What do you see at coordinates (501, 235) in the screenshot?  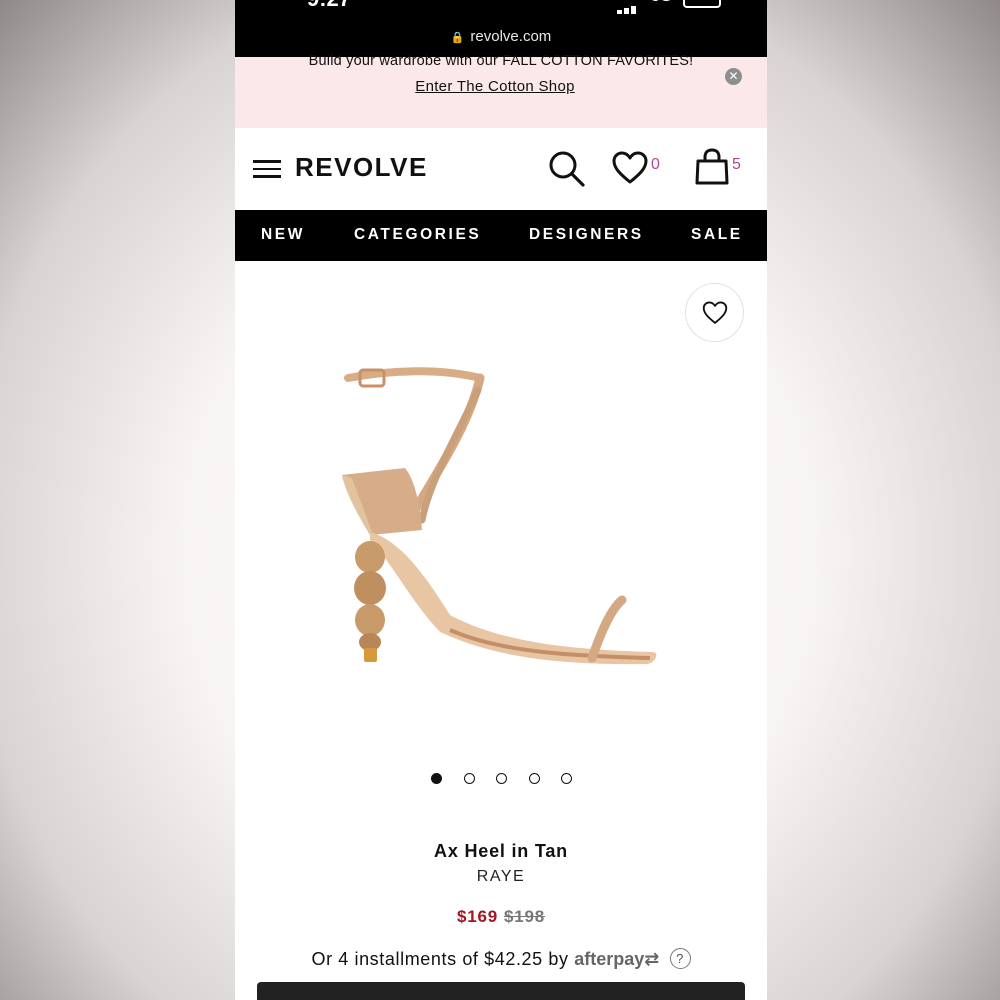 I see `main-nav: NEW CATEGORIES DESIGNERS SALE` at bounding box center [501, 235].